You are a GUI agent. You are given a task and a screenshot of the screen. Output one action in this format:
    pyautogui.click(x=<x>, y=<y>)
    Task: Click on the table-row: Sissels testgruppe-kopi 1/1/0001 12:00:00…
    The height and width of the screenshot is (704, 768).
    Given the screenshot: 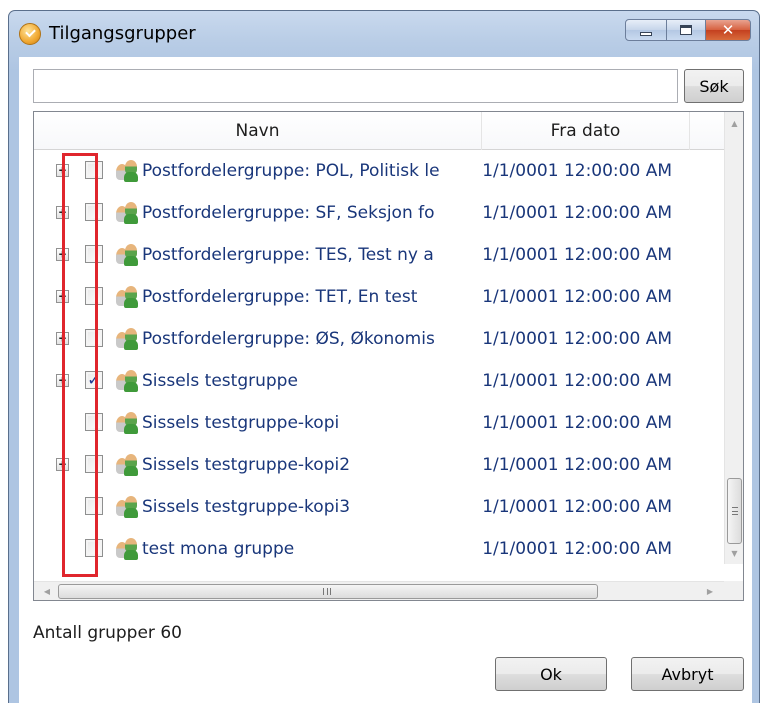 What is the action you would take?
    pyautogui.click(x=379, y=423)
    